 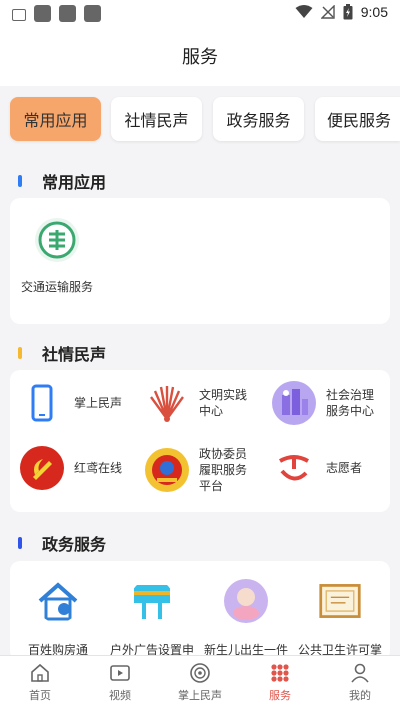 What do you see at coordinates (167, 403) in the screenshot?
I see `civilization-icon` at bounding box center [167, 403].